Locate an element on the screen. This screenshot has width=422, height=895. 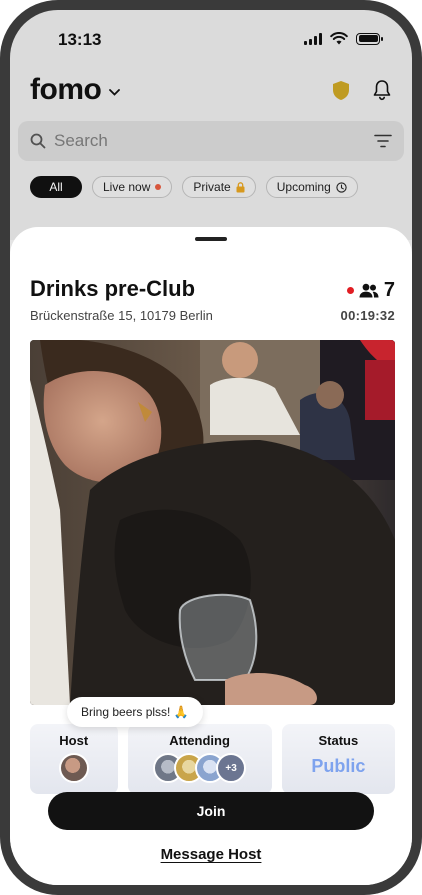
people-icon is located at coordinates (369, 290).